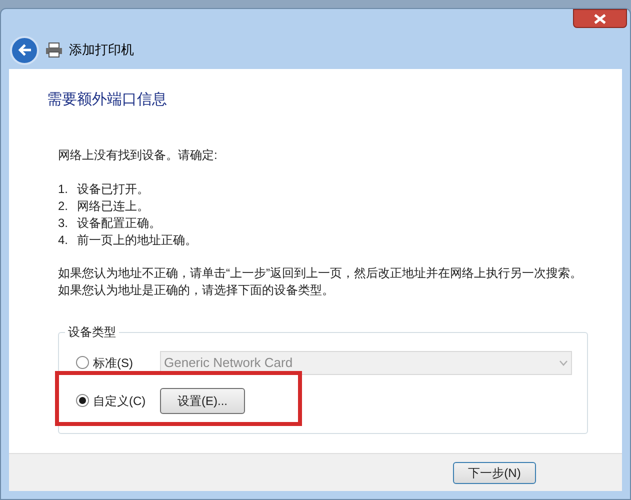 The width and height of the screenshot is (631, 500). What do you see at coordinates (113, 363) in the screenshot?
I see `radio-label: 标准(S)` at bounding box center [113, 363].